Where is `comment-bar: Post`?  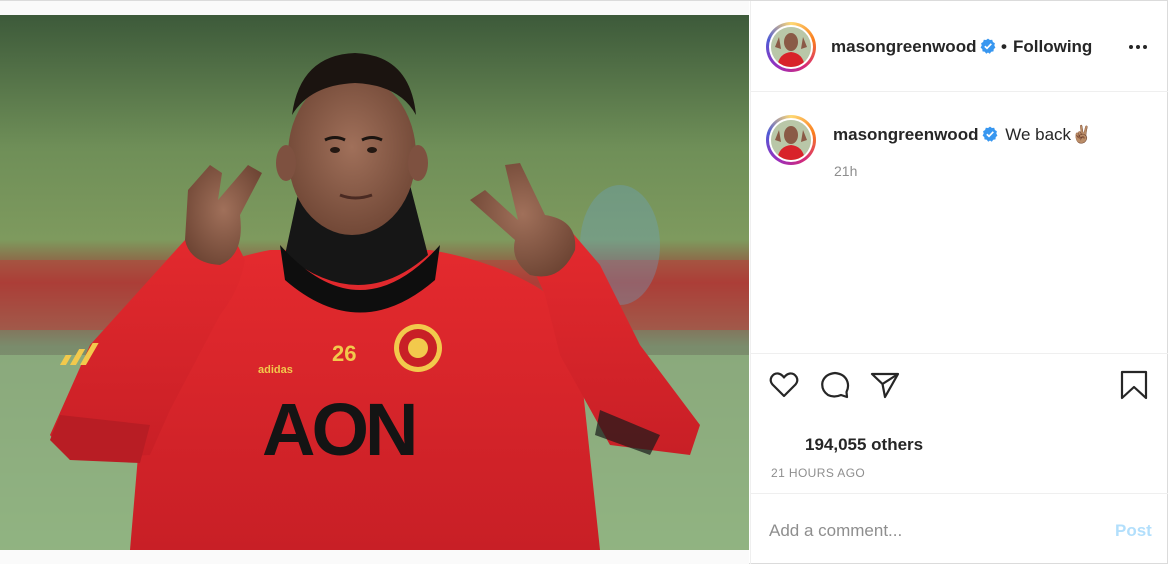 comment-bar: Post is located at coordinates (959, 529).